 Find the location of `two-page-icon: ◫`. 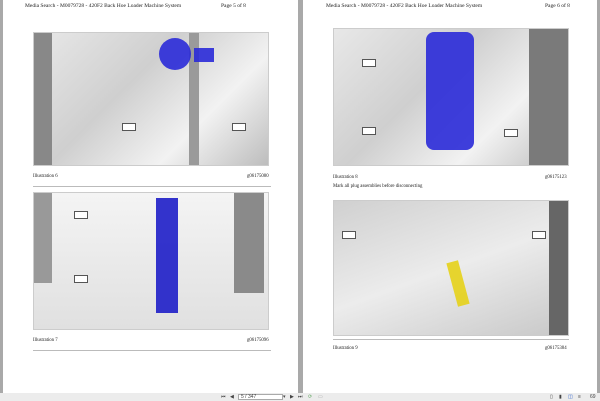

two-page-icon: ◫ is located at coordinates (570, 397).